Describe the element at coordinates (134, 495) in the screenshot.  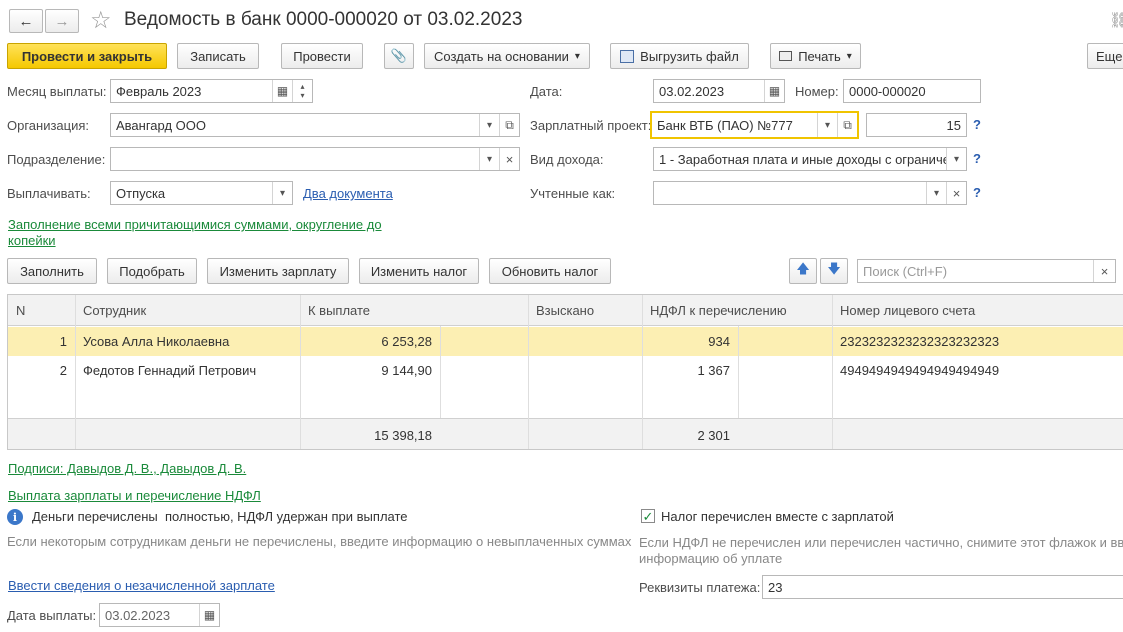
I see `salary-payment-link: Выплата зарплаты и перечисление НДФЛ` at that location.